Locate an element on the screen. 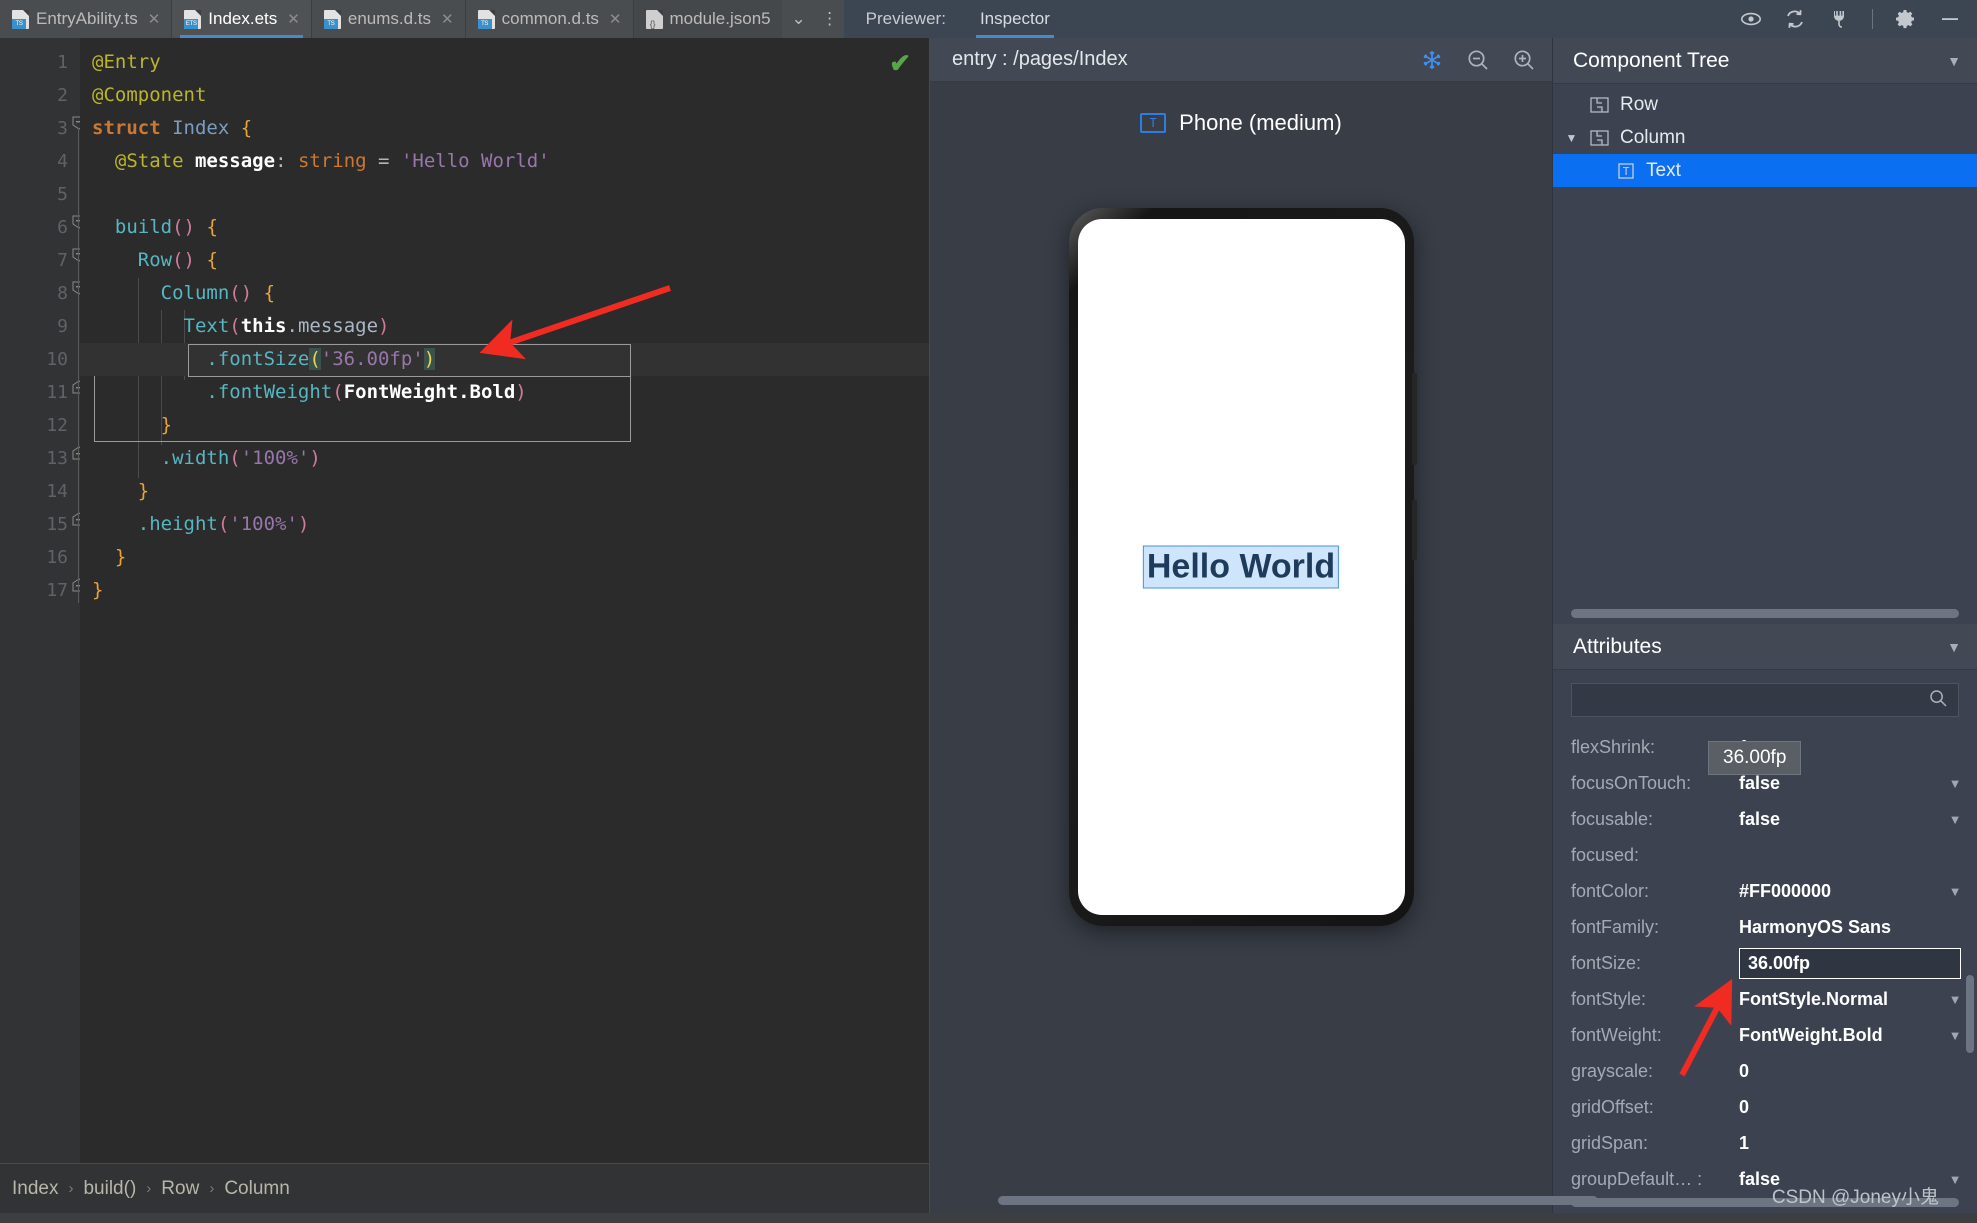 This screenshot has height=1223, width=1977. tree-node-label: Text is located at coordinates (1663, 170).